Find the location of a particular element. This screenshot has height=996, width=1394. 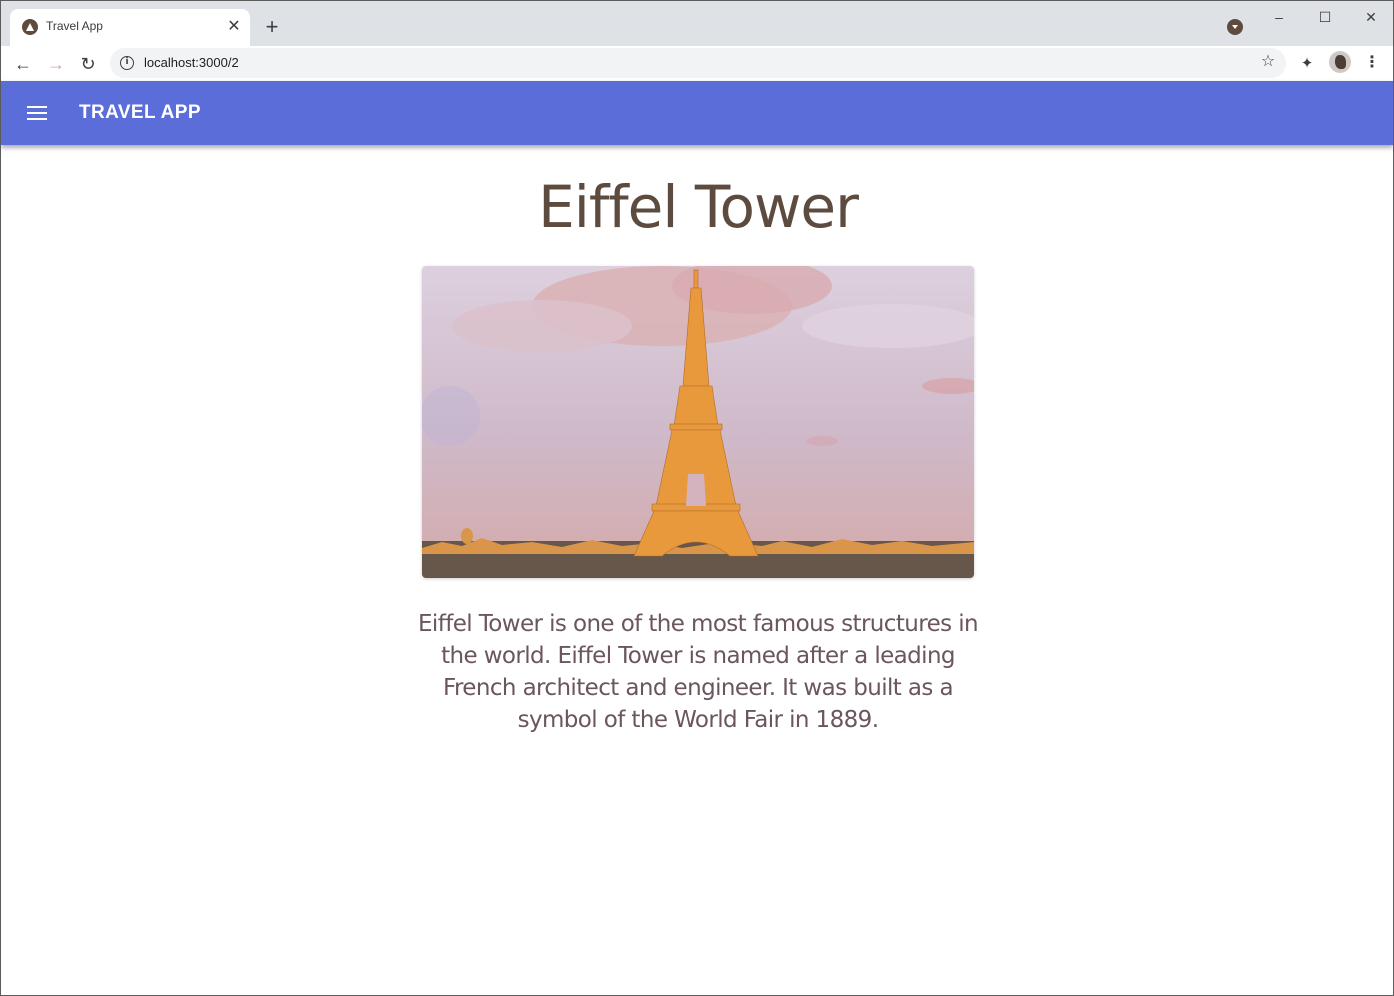

app-bar: TRAVEL APP is located at coordinates (697, 113).